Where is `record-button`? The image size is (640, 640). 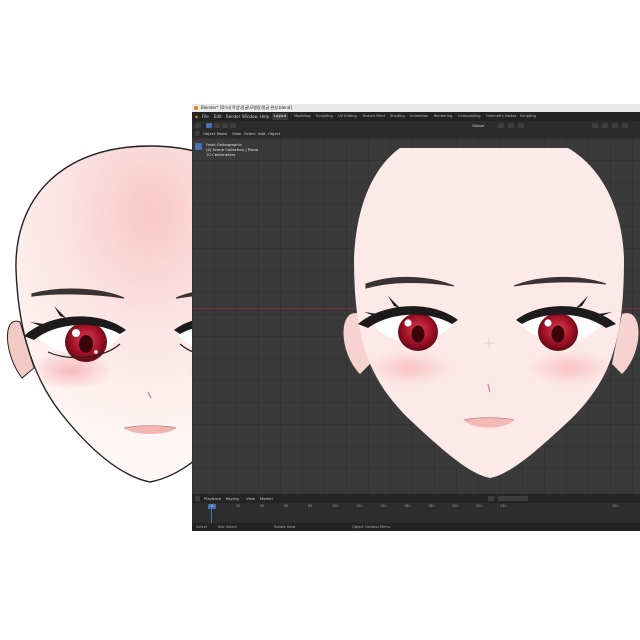 record-button is located at coordinates (491, 498).